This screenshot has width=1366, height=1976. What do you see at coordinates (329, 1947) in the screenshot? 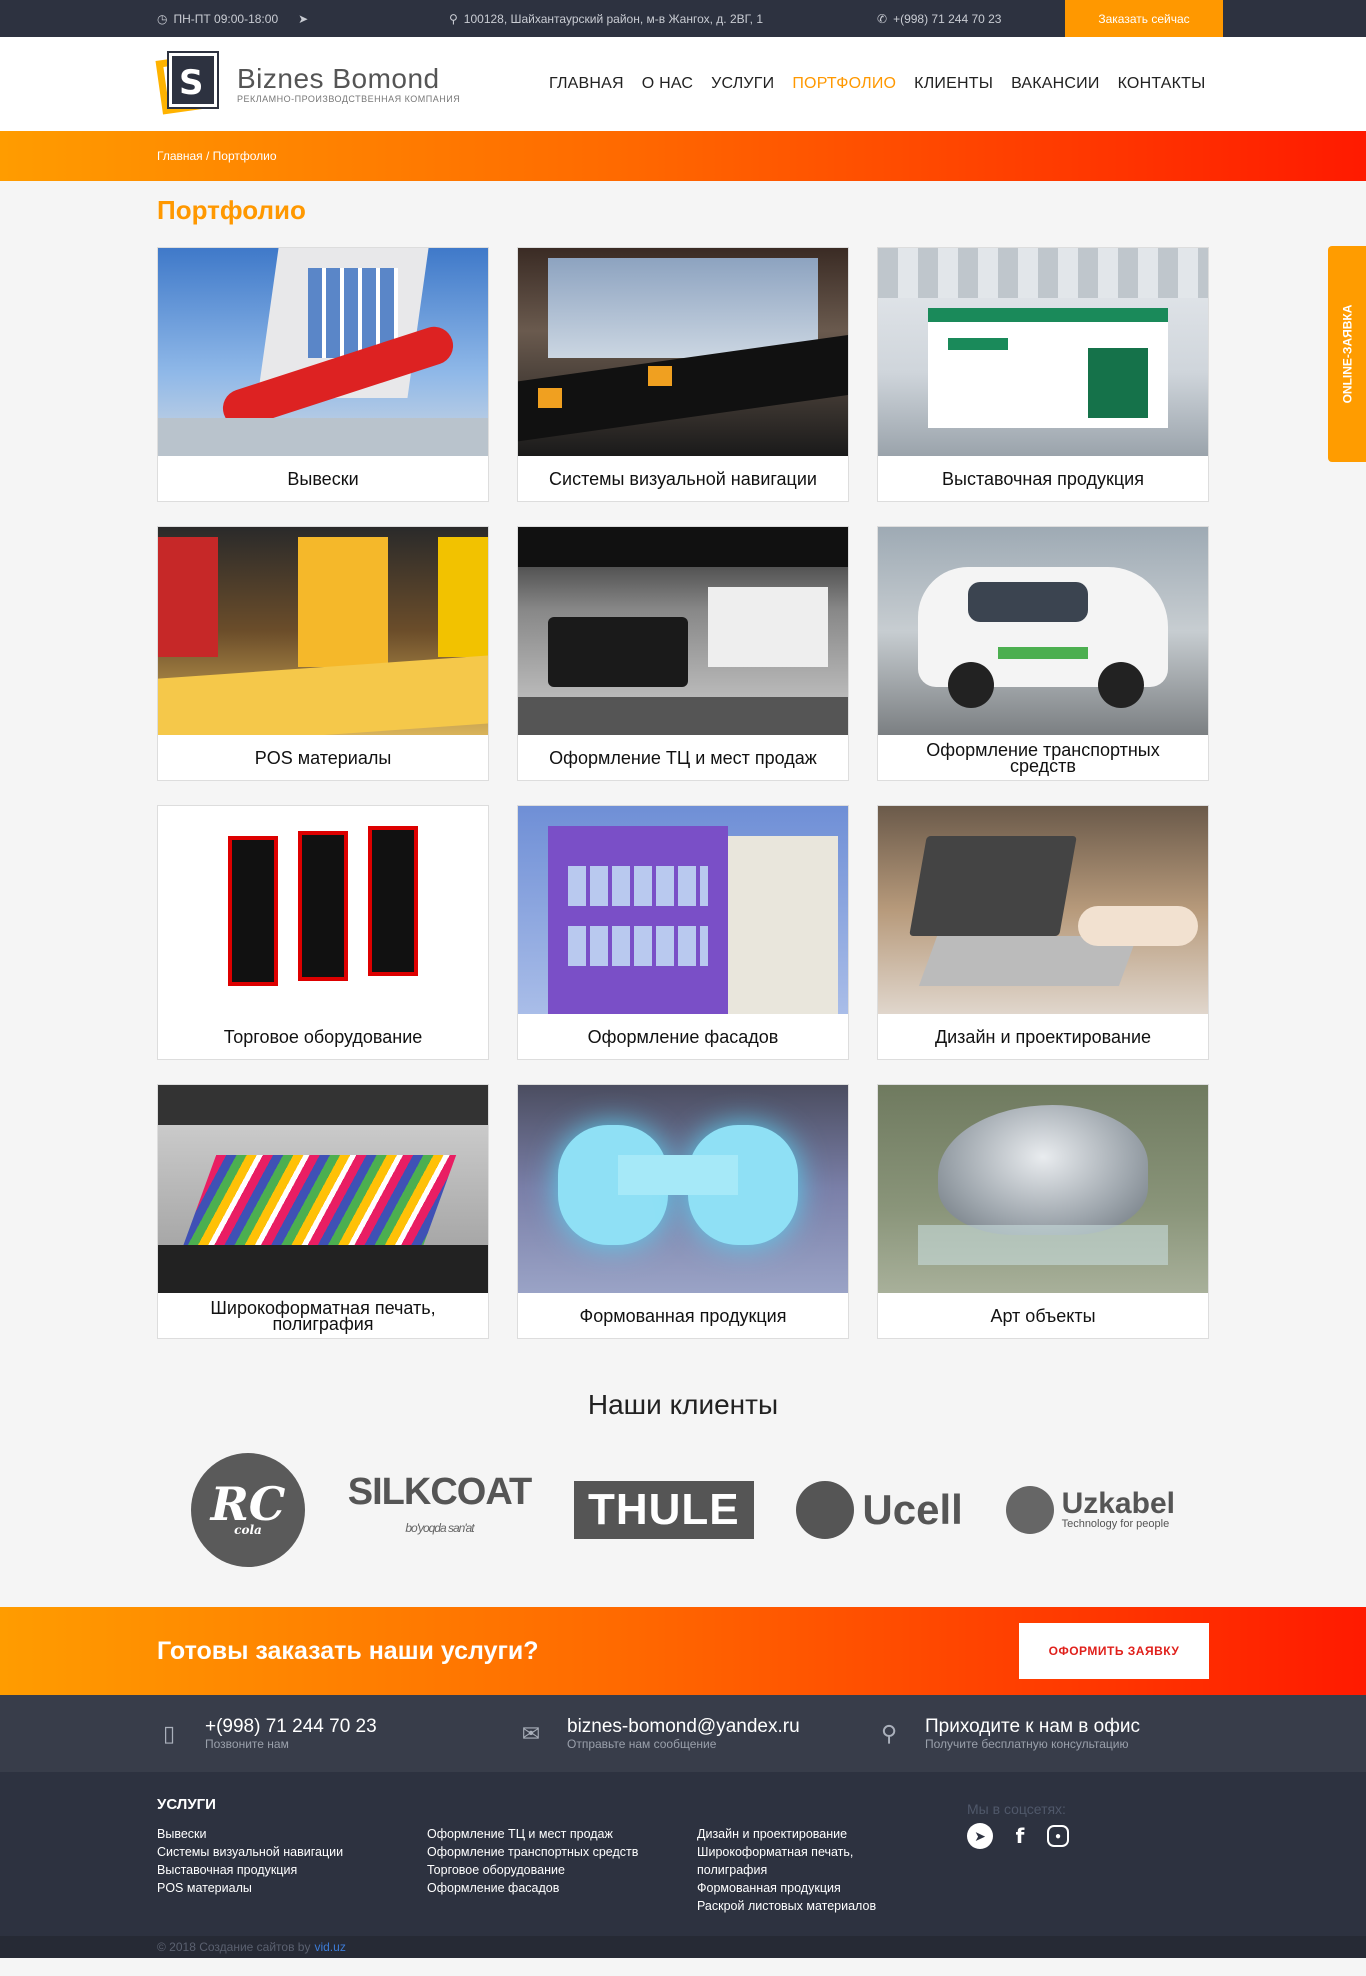
I see `copyright-link: vid.uz` at bounding box center [329, 1947].